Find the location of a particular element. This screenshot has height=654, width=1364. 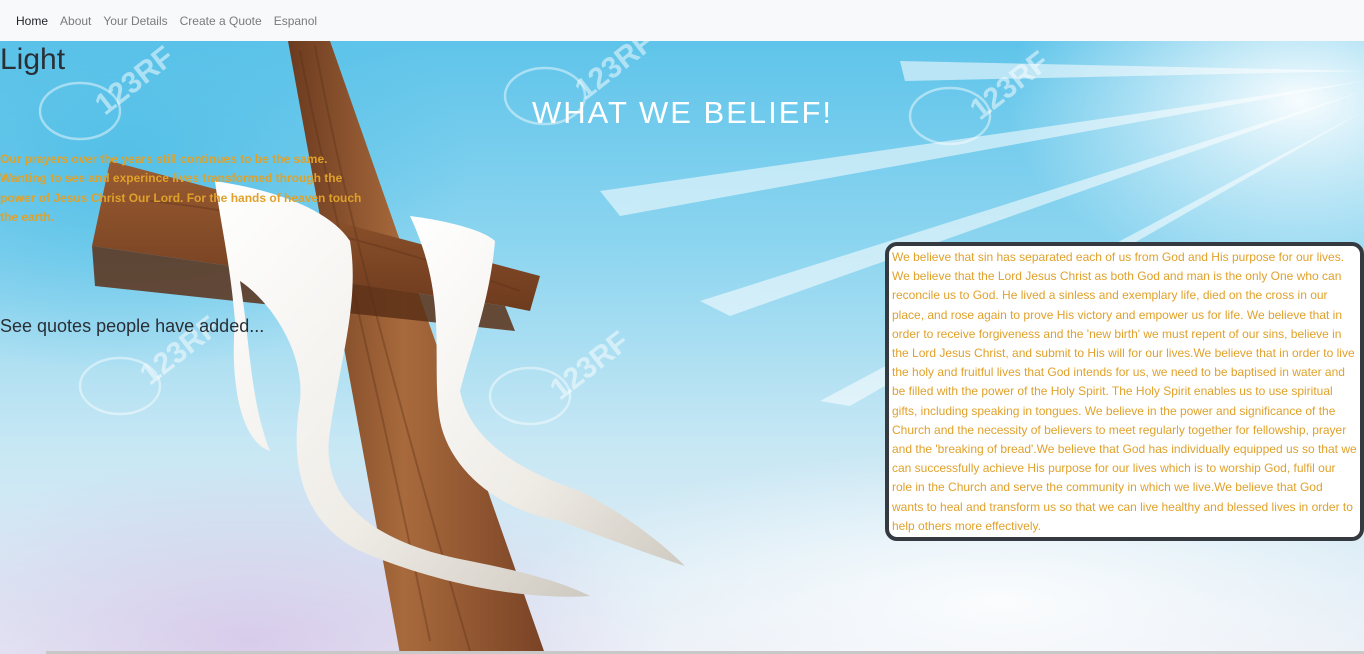

page-headline: WHAT WE BELIEF! is located at coordinates (682, 112).